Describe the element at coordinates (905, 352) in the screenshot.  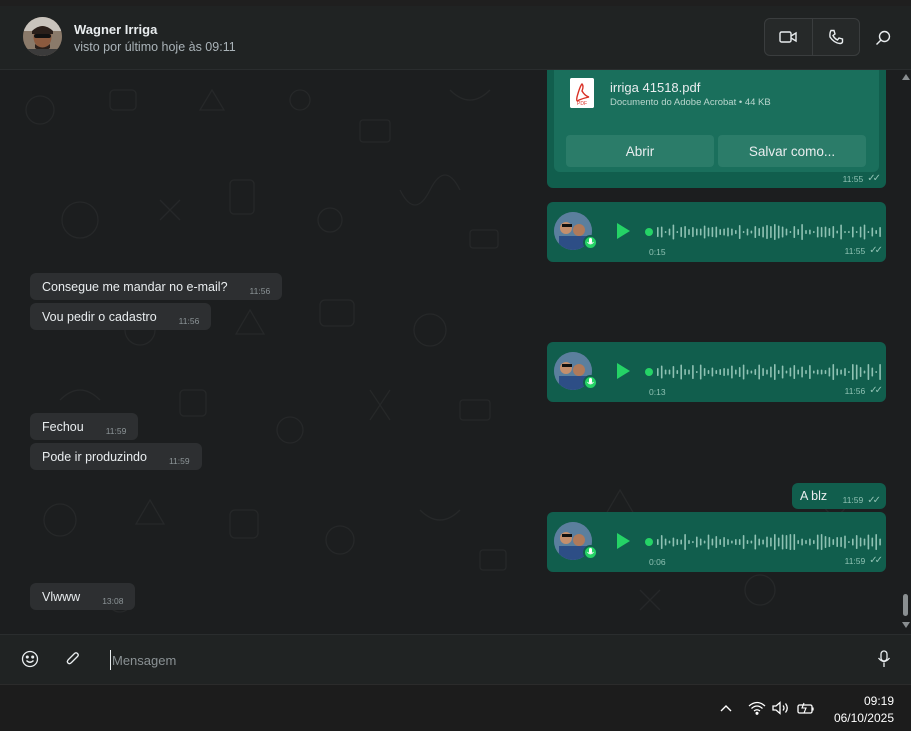
I see `chat-scrollbar` at that location.